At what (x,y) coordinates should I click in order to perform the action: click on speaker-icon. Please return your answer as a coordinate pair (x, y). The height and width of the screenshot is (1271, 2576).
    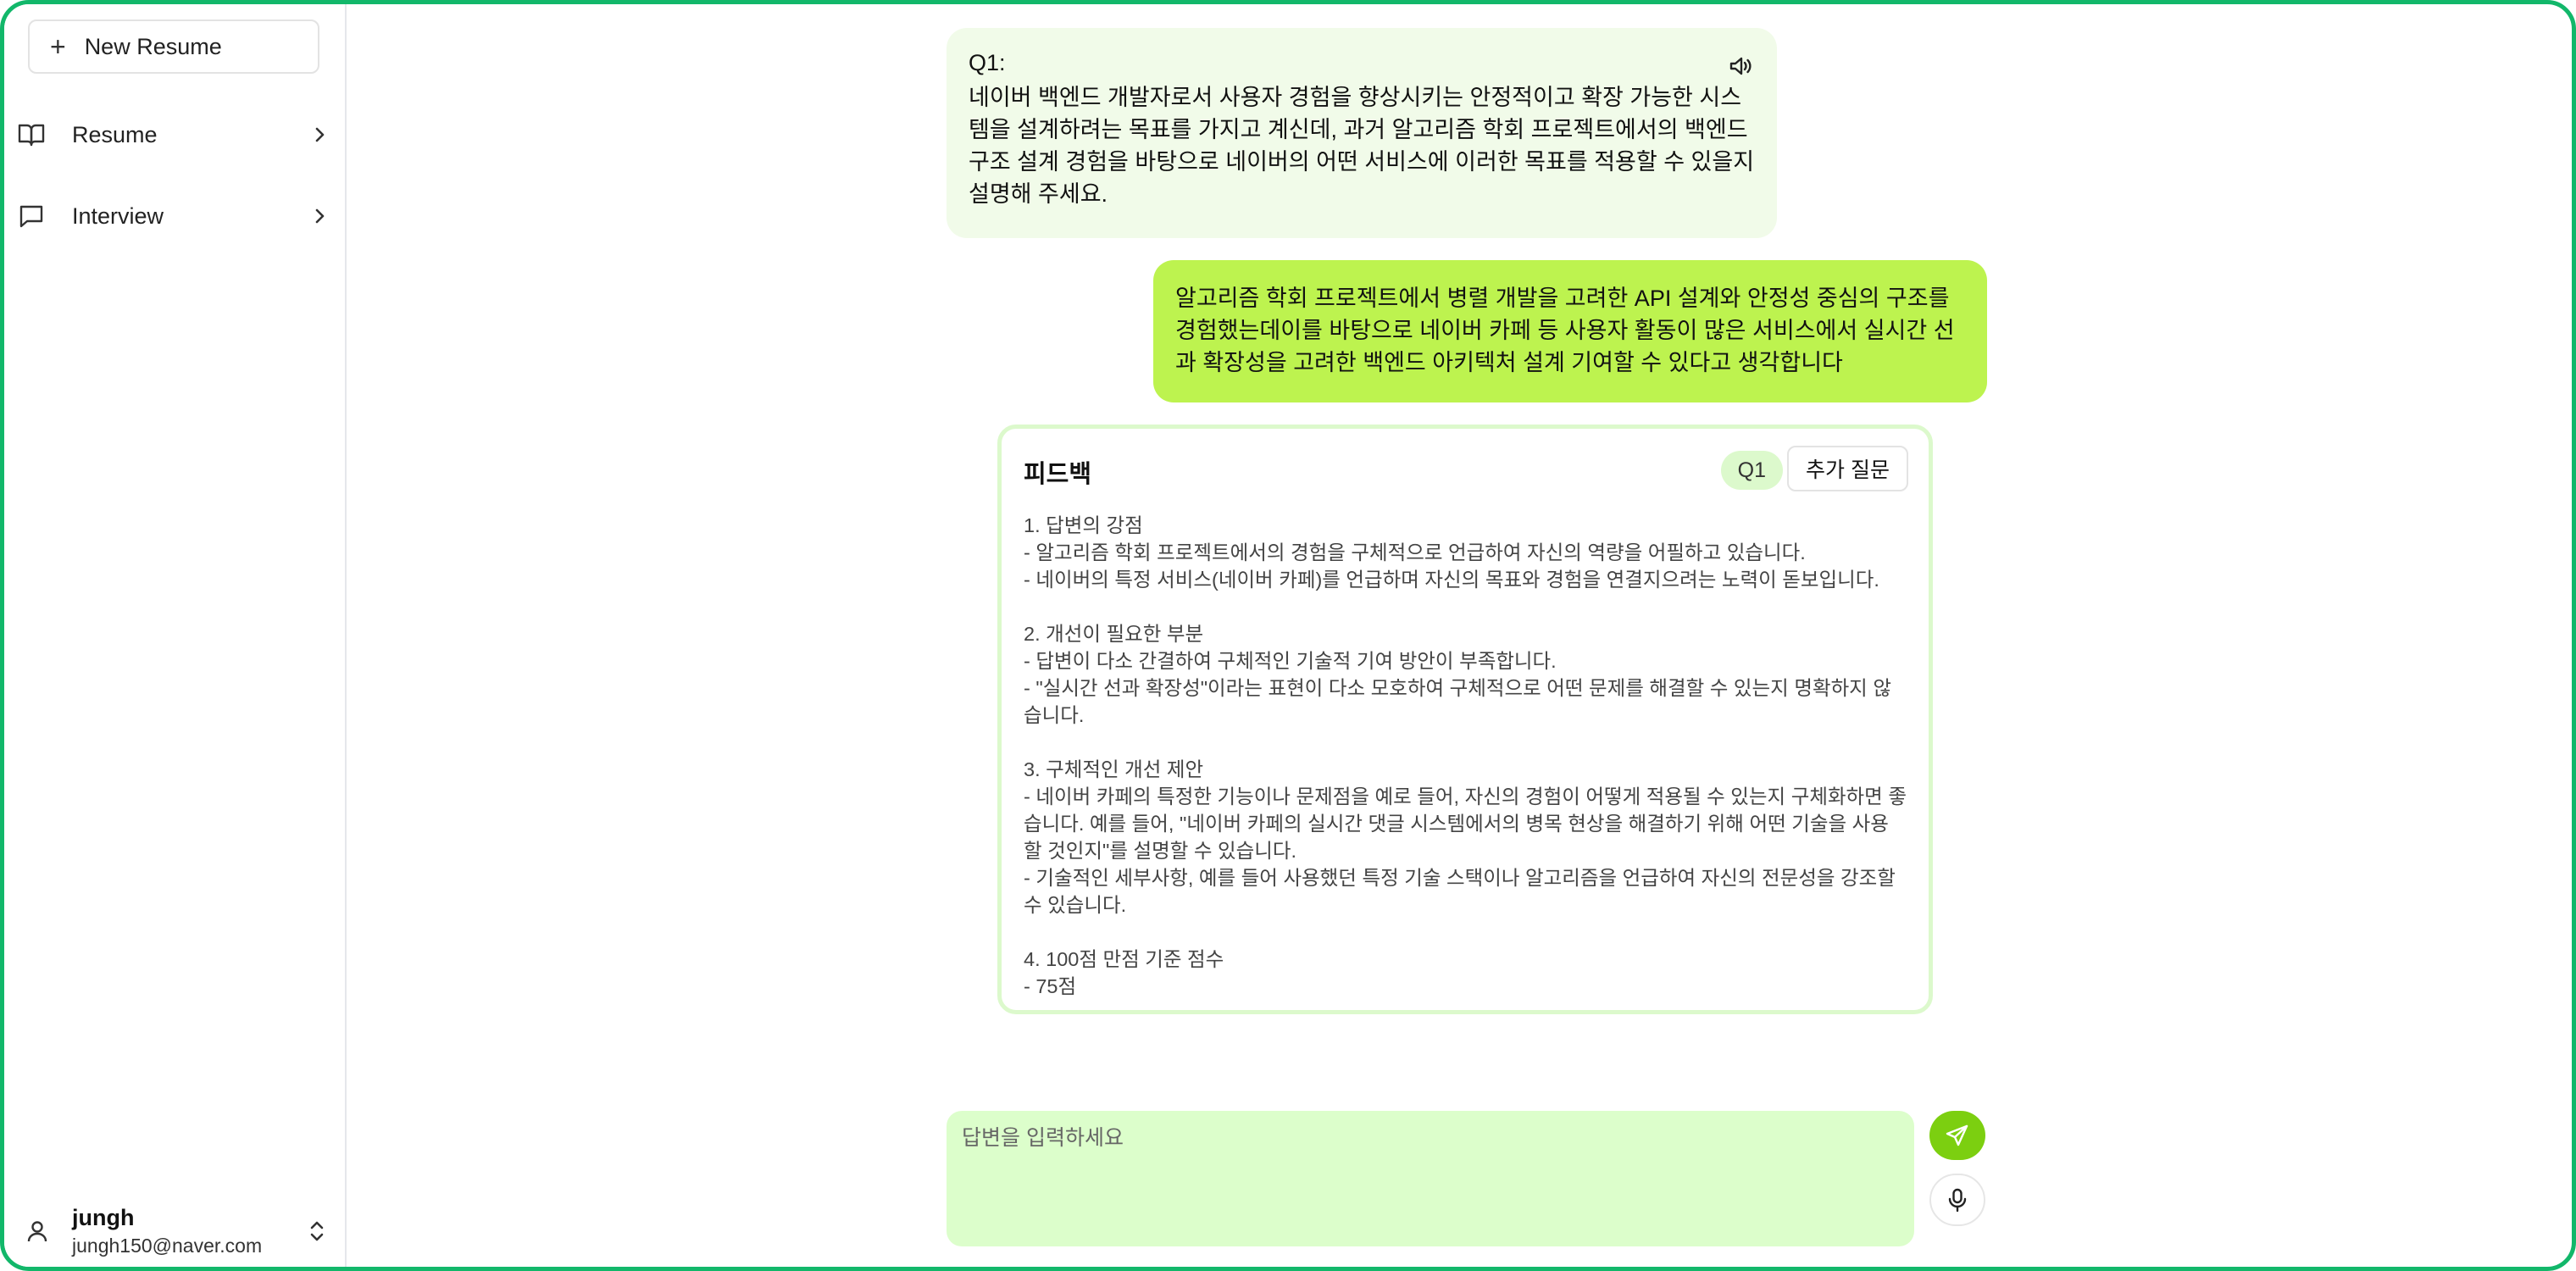
    Looking at the image, I should click on (1740, 66).